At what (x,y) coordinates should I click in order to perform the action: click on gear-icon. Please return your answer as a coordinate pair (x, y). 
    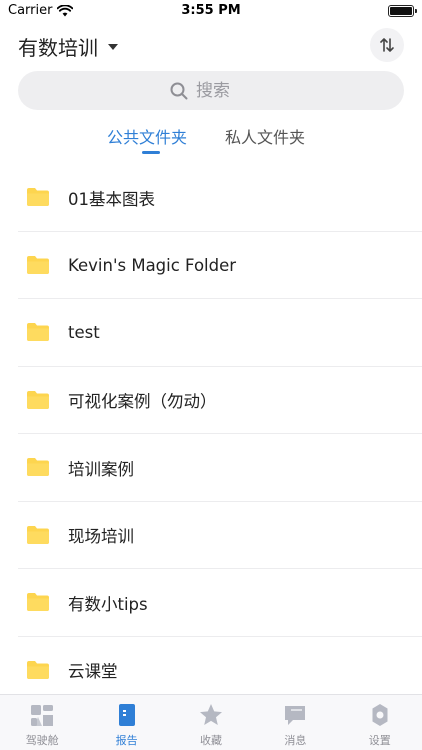
    Looking at the image, I should click on (380, 715).